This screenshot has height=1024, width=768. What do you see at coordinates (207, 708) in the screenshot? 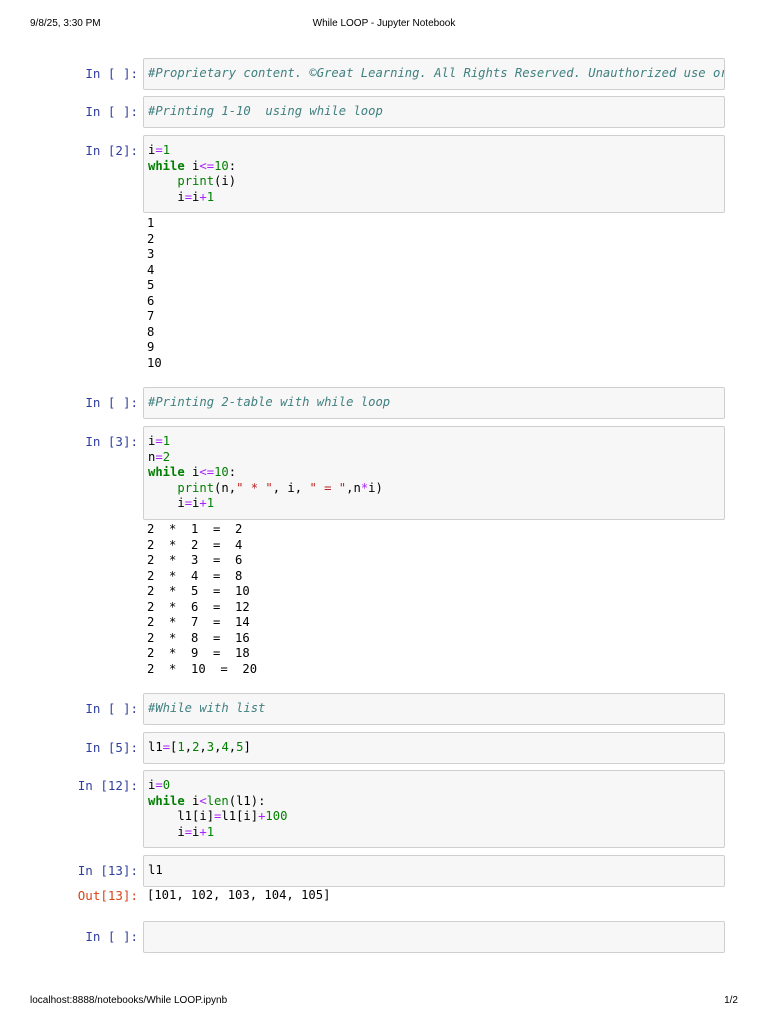
I see `code-token: #While with list` at bounding box center [207, 708].